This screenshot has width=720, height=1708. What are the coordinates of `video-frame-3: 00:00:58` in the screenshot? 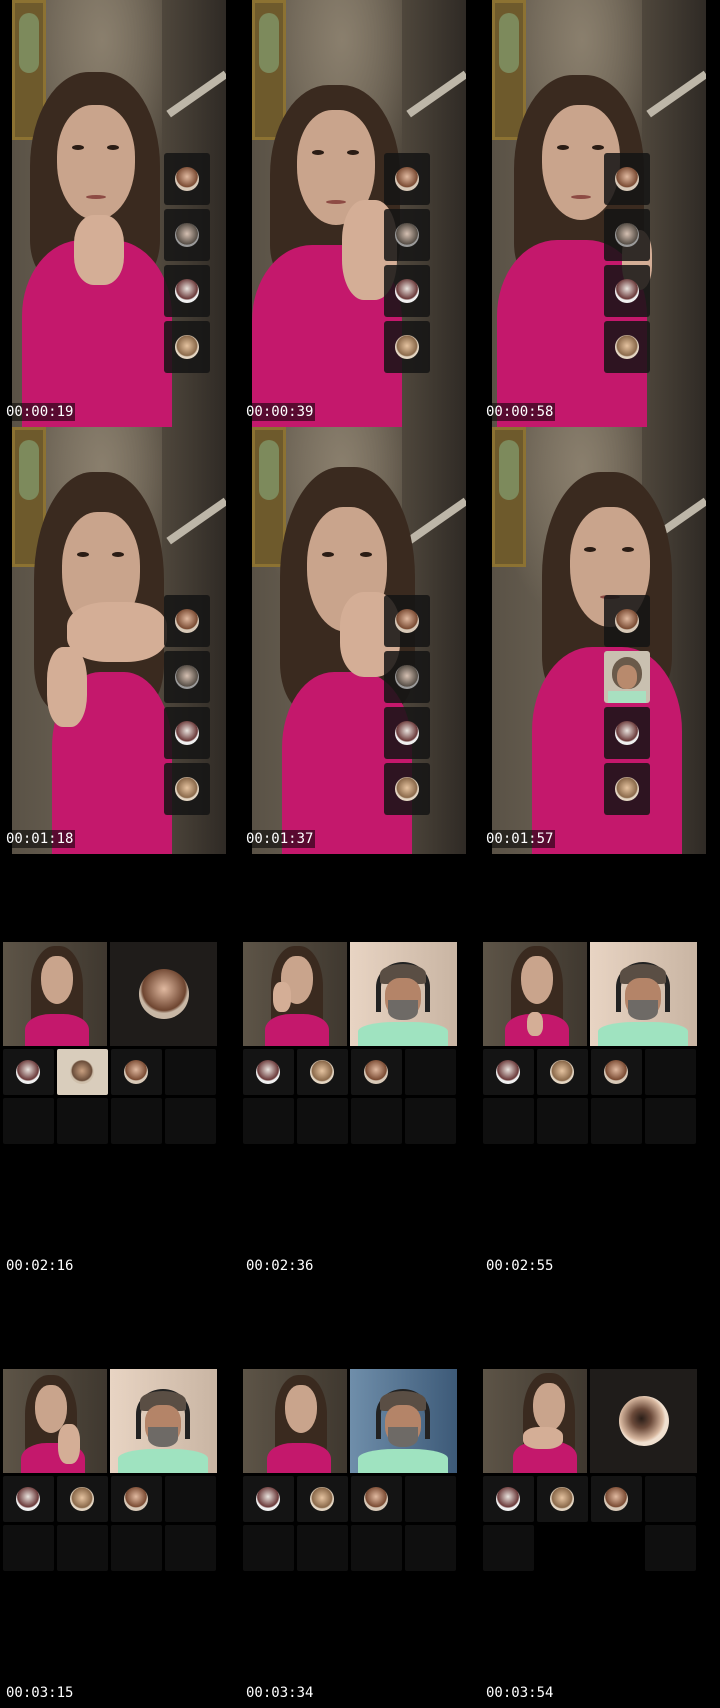 It's located at (600, 213).